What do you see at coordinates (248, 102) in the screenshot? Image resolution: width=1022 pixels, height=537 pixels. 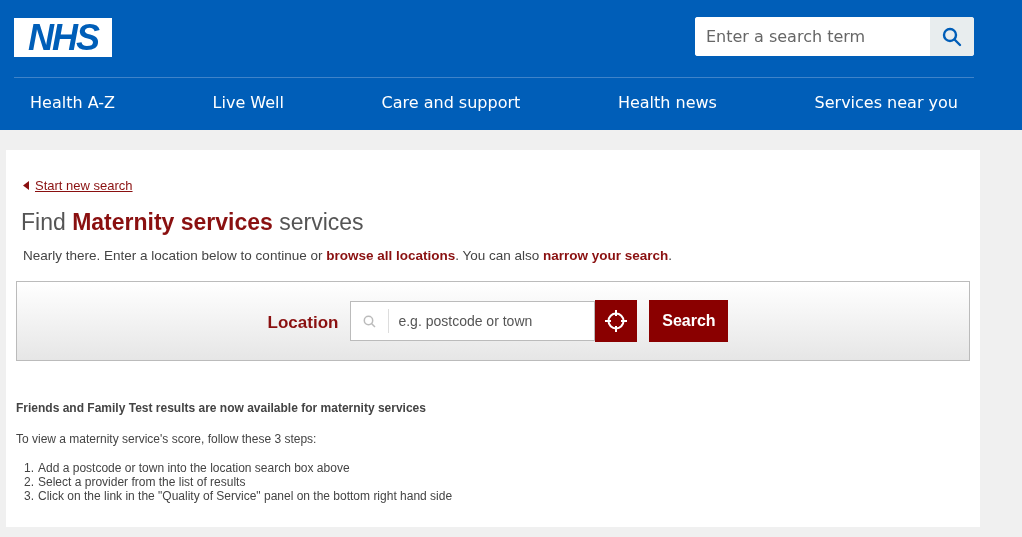 I see `nav-link: Live Well` at bounding box center [248, 102].